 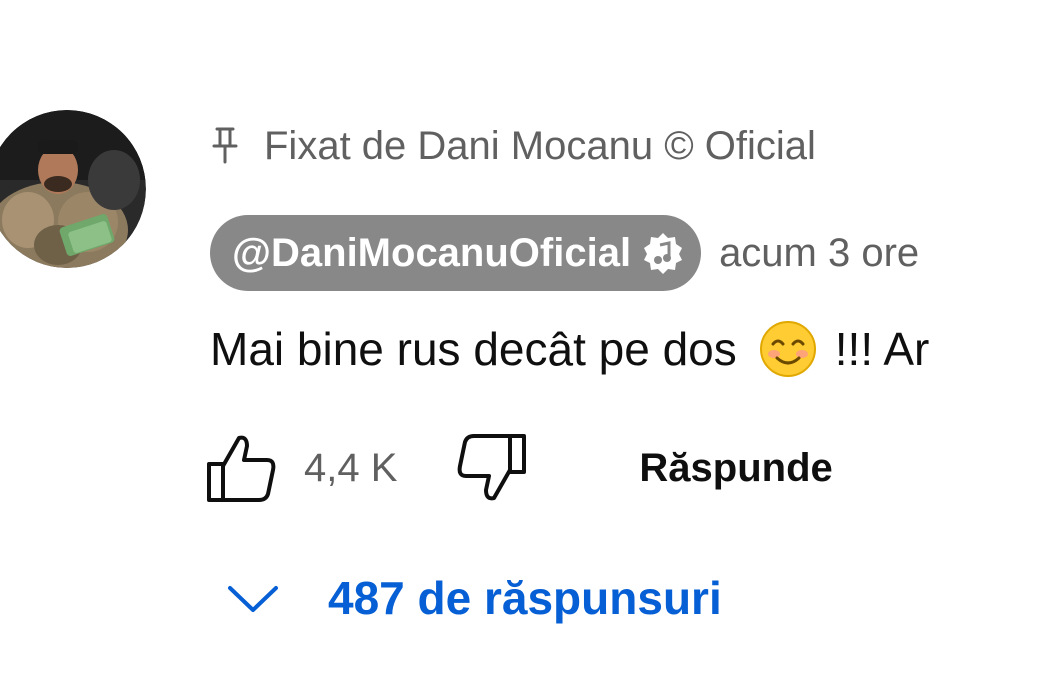 I want to click on pin-icon, so click(x=225, y=146).